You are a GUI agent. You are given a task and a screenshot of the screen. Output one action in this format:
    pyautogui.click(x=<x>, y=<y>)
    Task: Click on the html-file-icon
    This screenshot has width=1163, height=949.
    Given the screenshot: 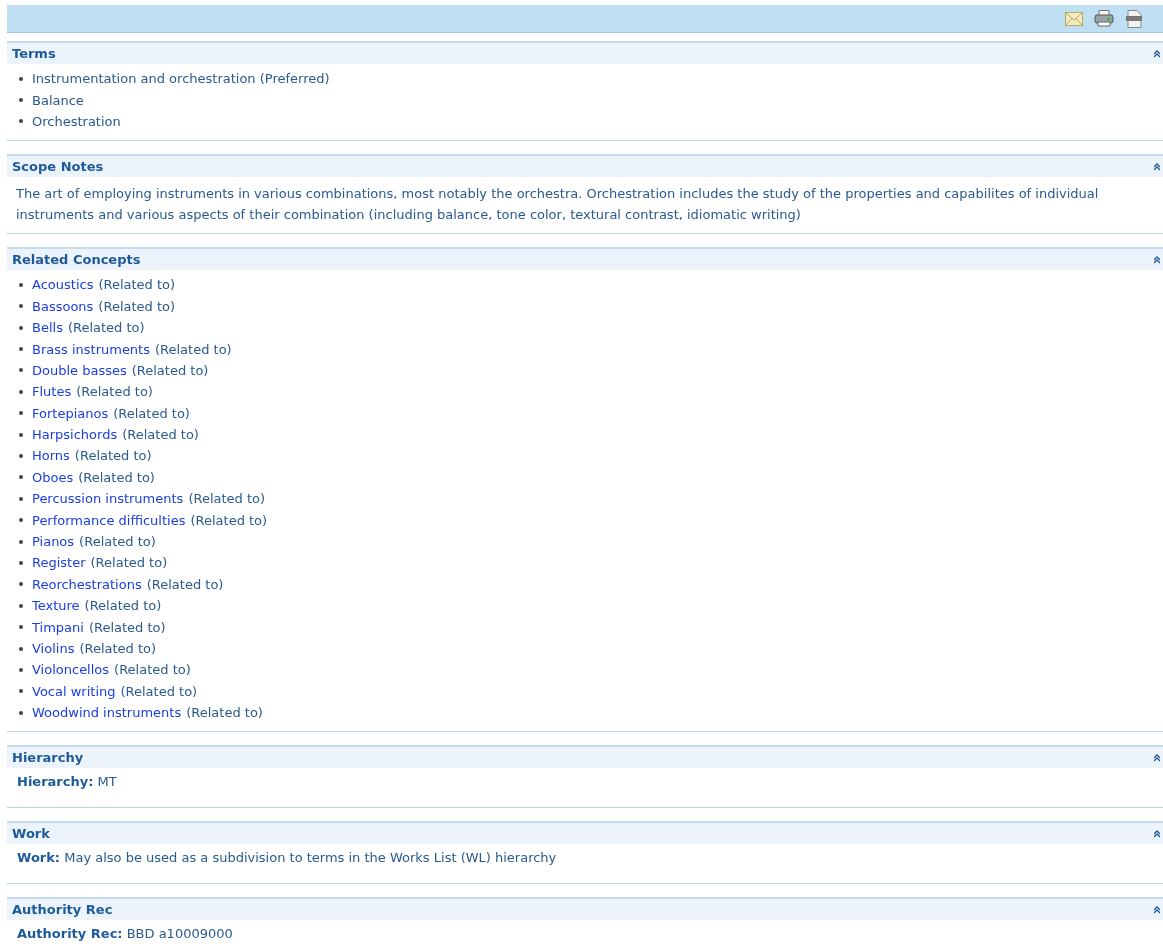 What is the action you would take?
    pyautogui.click(x=1134, y=18)
    